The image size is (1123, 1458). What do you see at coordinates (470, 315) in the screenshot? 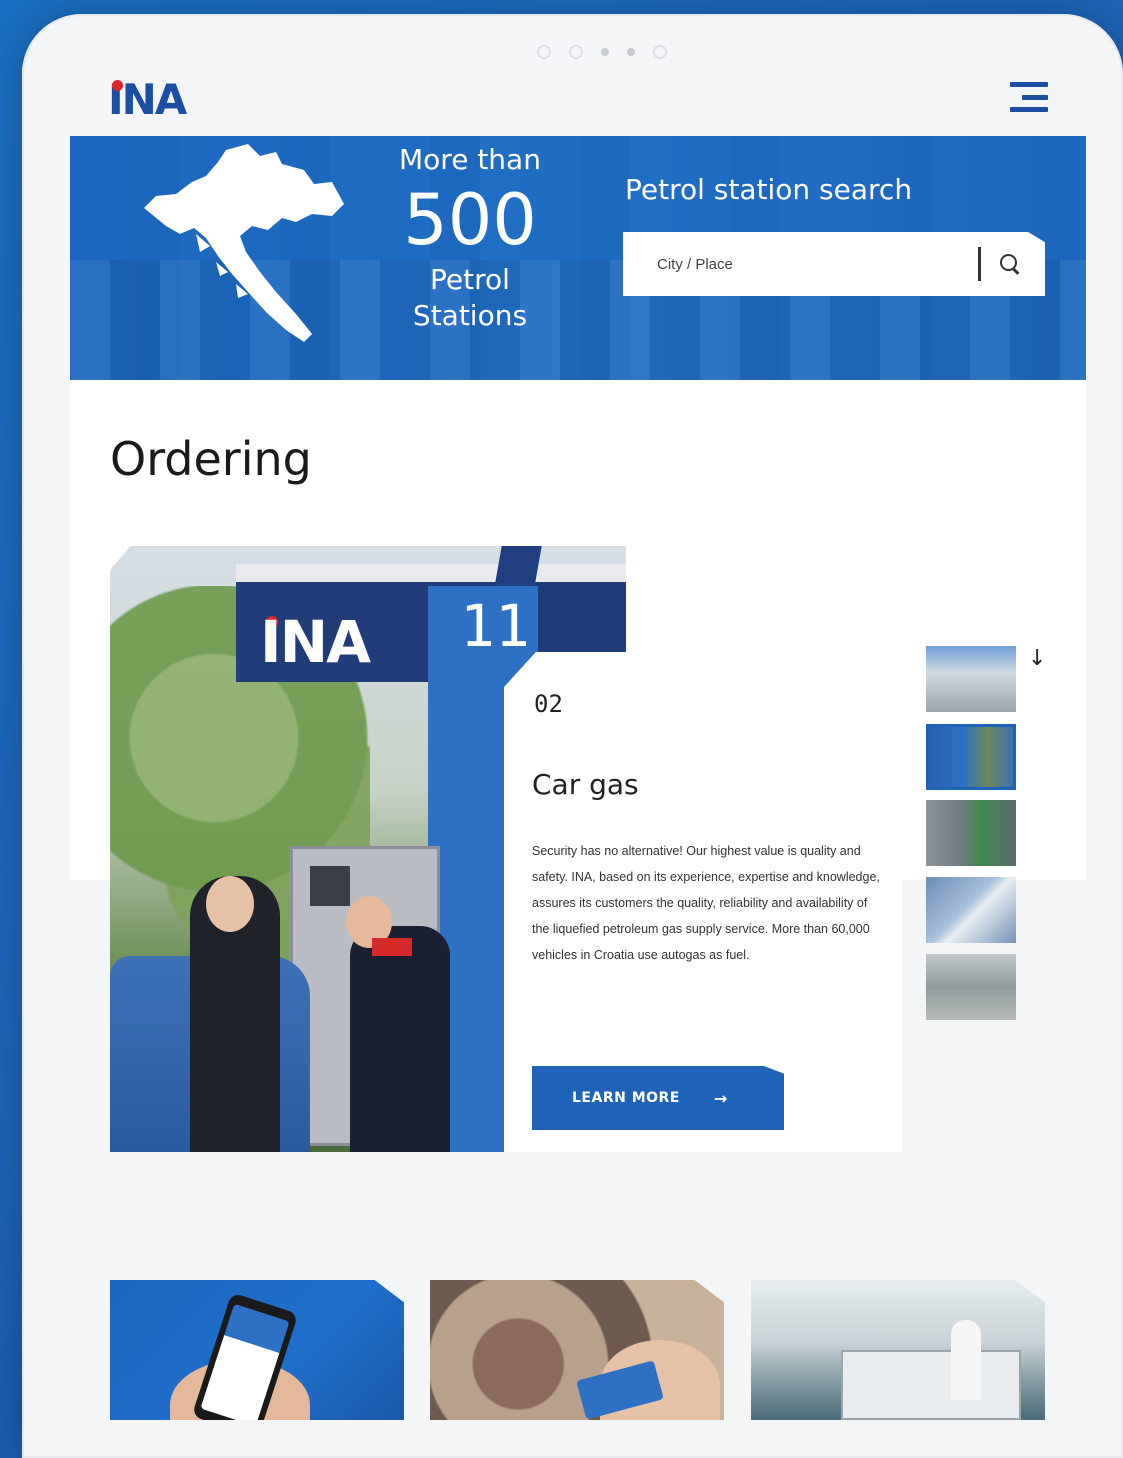
I see `stat-label-line2: Stations` at bounding box center [470, 315].